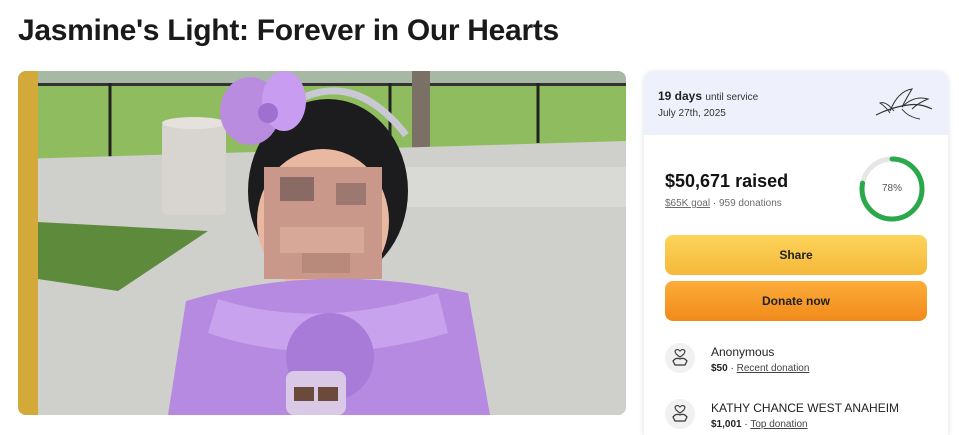  What do you see at coordinates (719, 368) in the screenshot?
I see `donor-amount: $50` at bounding box center [719, 368].